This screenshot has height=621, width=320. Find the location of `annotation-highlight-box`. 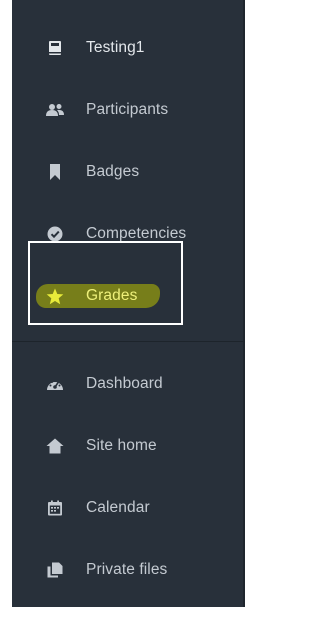

annotation-highlight-box is located at coordinates (105, 283).